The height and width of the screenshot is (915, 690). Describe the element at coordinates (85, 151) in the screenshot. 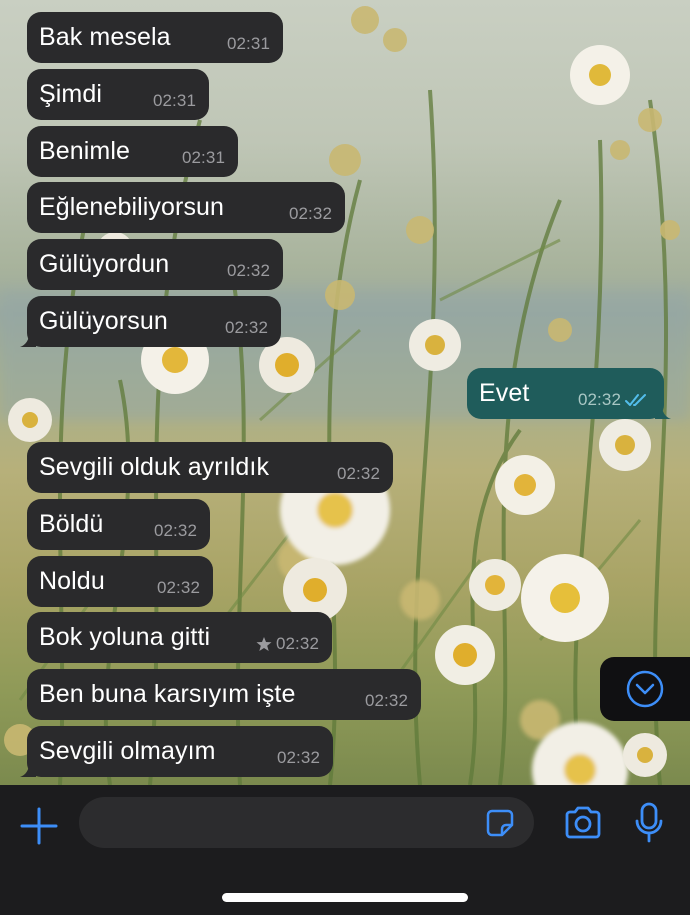

I see `message-text: Benimle` at that location.